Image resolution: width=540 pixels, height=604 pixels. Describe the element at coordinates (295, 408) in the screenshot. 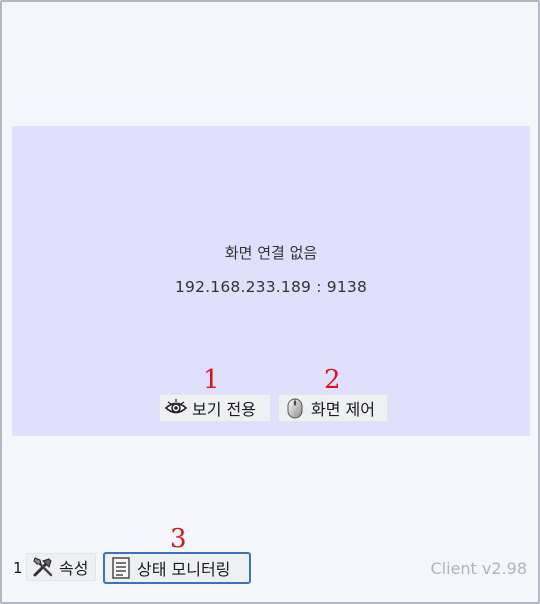

I see `mouse-icon` at that location.